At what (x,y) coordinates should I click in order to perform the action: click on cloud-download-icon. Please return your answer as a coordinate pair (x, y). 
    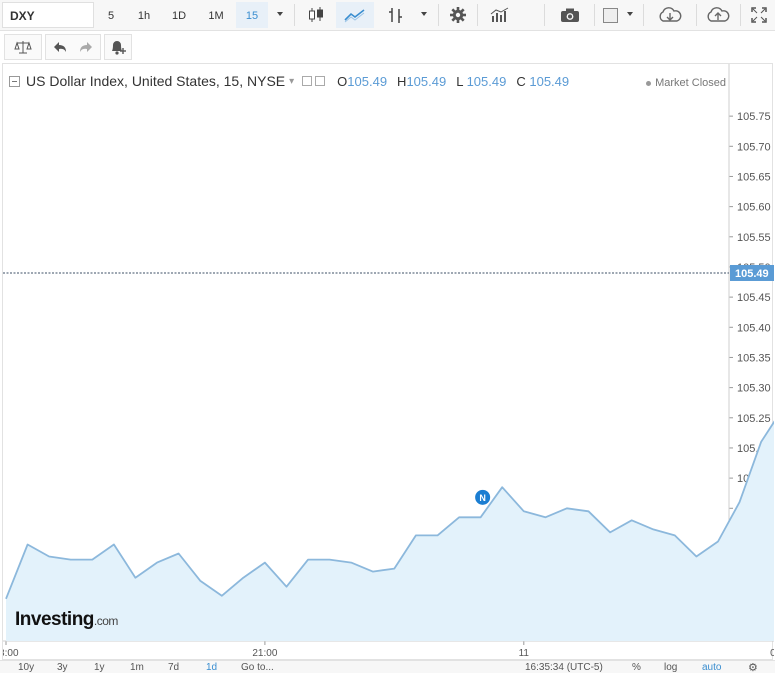
    Looking at the image, I should click on (670, 14).